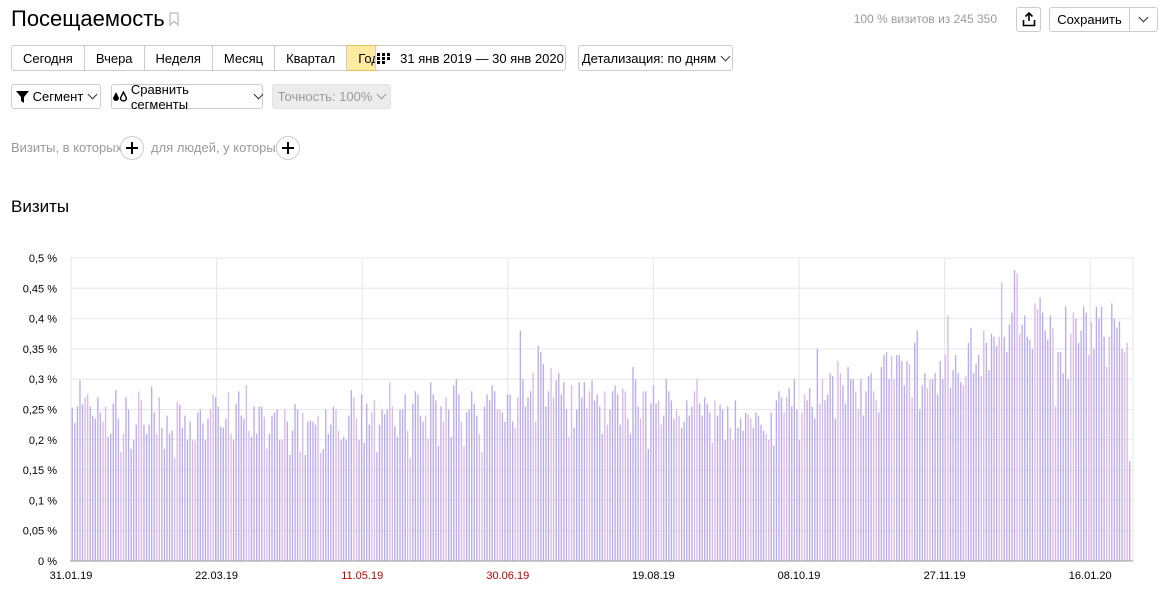 The image size is (1172, 594). Describe the element at coordinates (655, 58) in the screenshot. I see `detail-dropdown: Детализация: по дням` at that location.